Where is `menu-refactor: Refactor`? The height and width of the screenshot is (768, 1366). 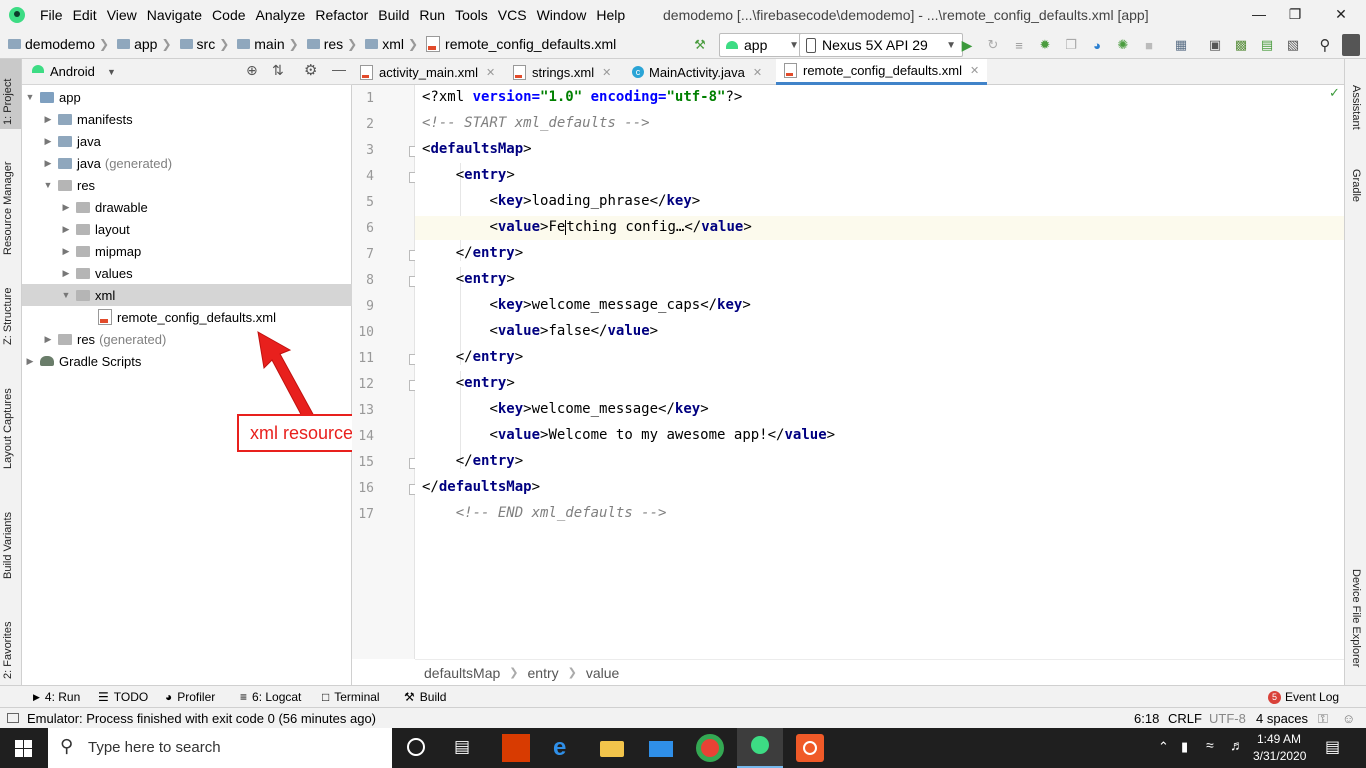
menu-refactor: Refactor is located at coordinates (344, 15).